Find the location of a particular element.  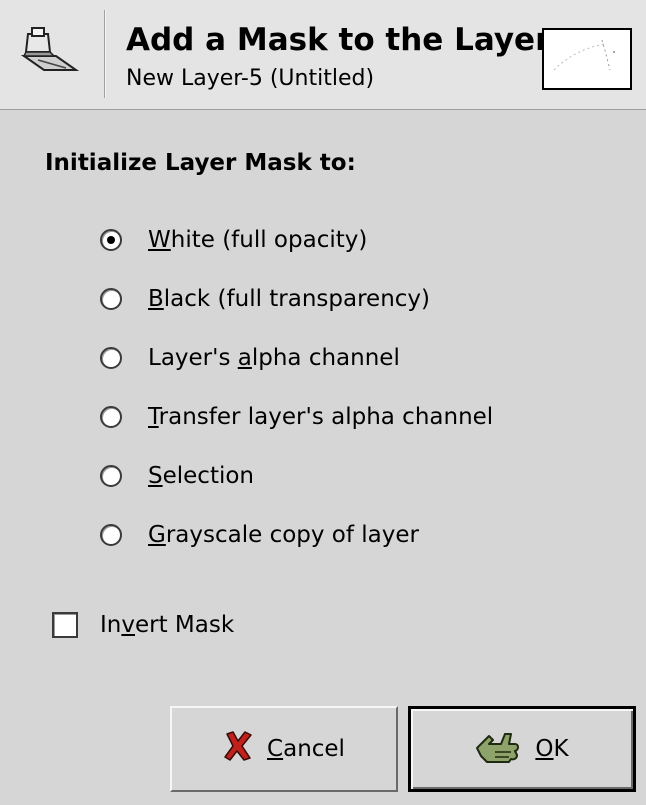

radio-option-transfer-alpha: Transfer layer's alpha channel is located at coordinates (296, 416).